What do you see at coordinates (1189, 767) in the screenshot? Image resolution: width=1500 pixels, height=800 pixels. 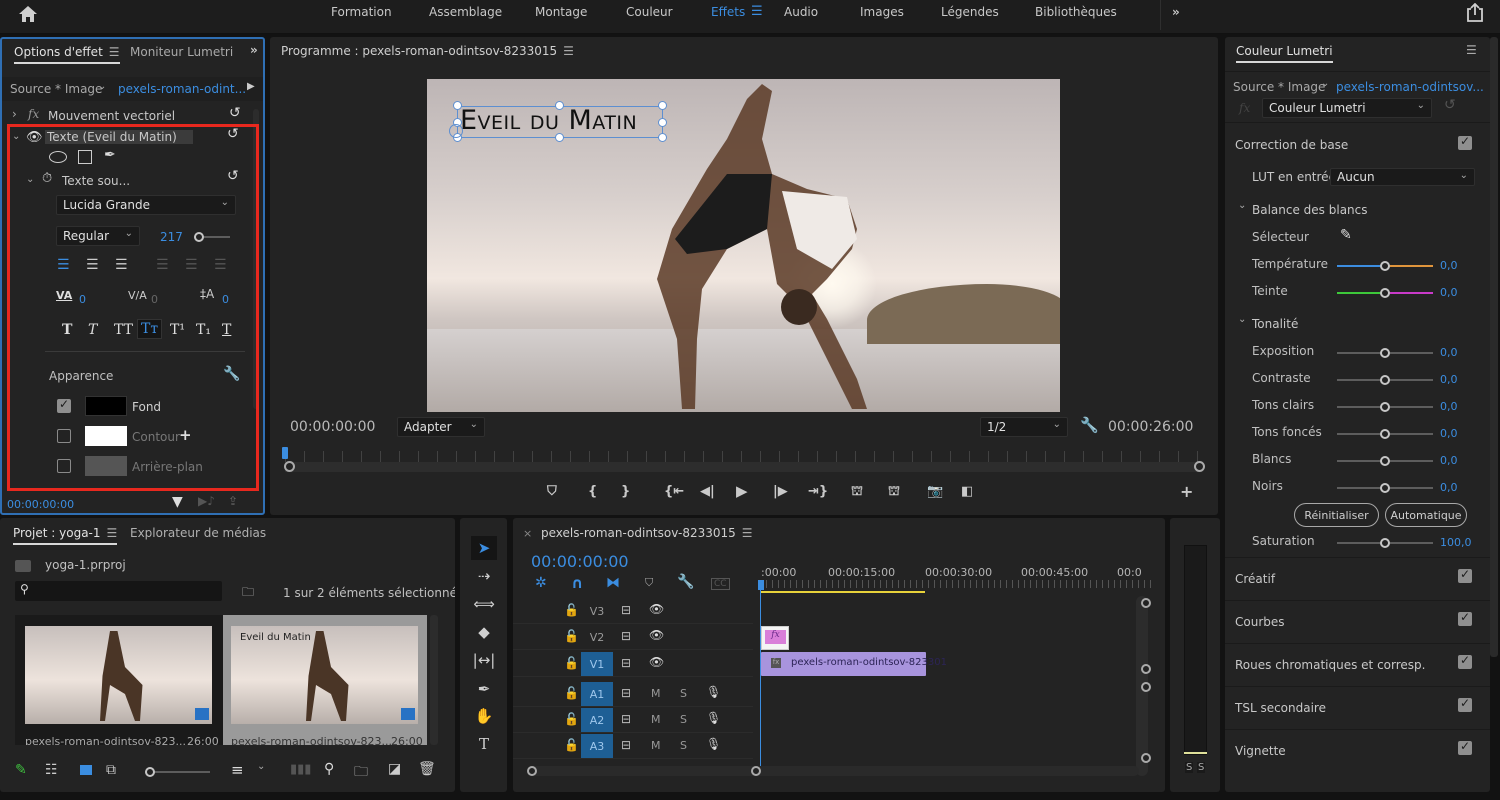 I see `solo-left-button: S` at bounding box center [1189, 767].